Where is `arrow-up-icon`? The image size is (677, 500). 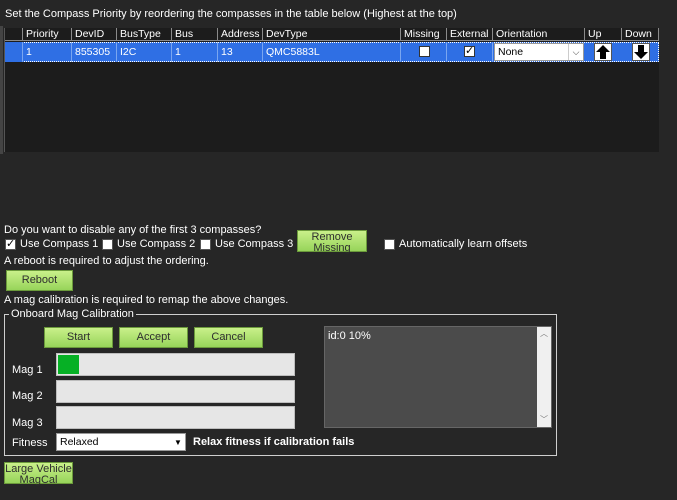
arrow-up-icon is located at coordinates (603, 52).